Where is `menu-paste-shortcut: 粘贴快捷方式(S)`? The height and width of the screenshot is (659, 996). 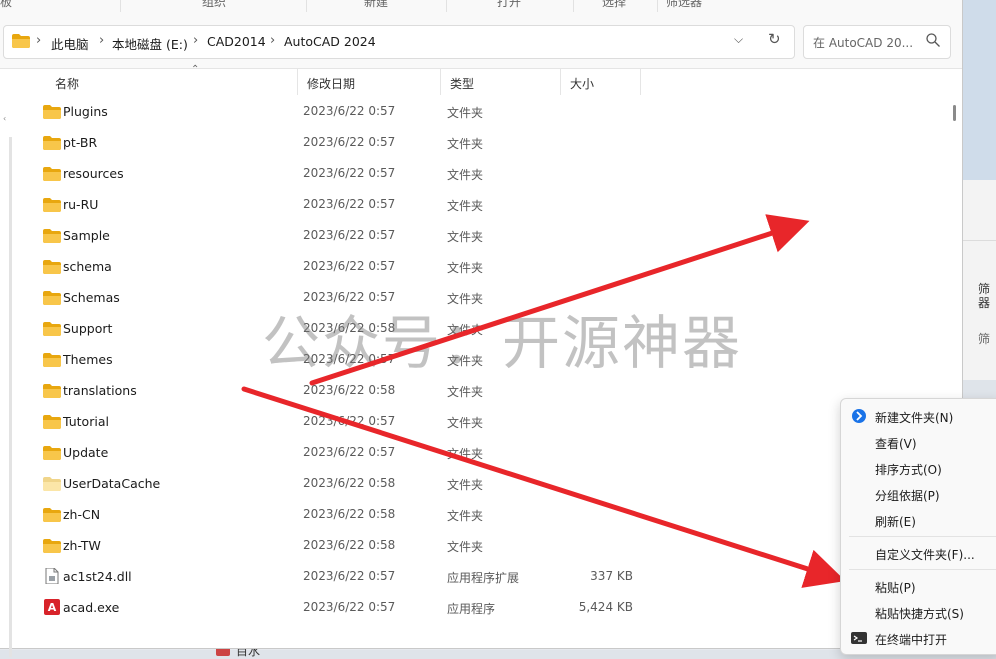
menu-paste-shortcut: 粘贴快捷方式(S) is located at coordinates (919, 613).